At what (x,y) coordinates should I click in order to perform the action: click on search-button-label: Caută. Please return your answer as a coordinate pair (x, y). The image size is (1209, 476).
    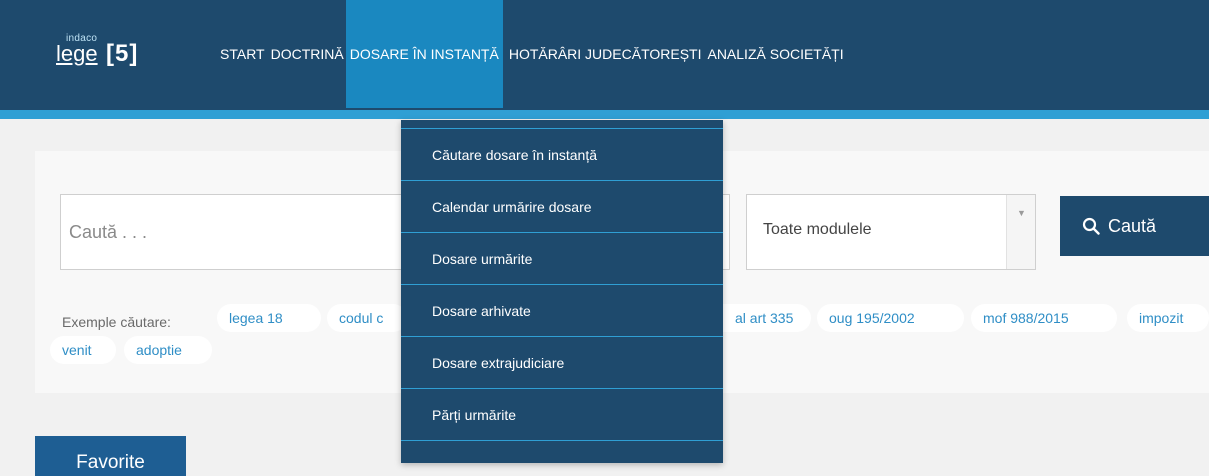
    Looking at the image, I should click on (1132, 225).